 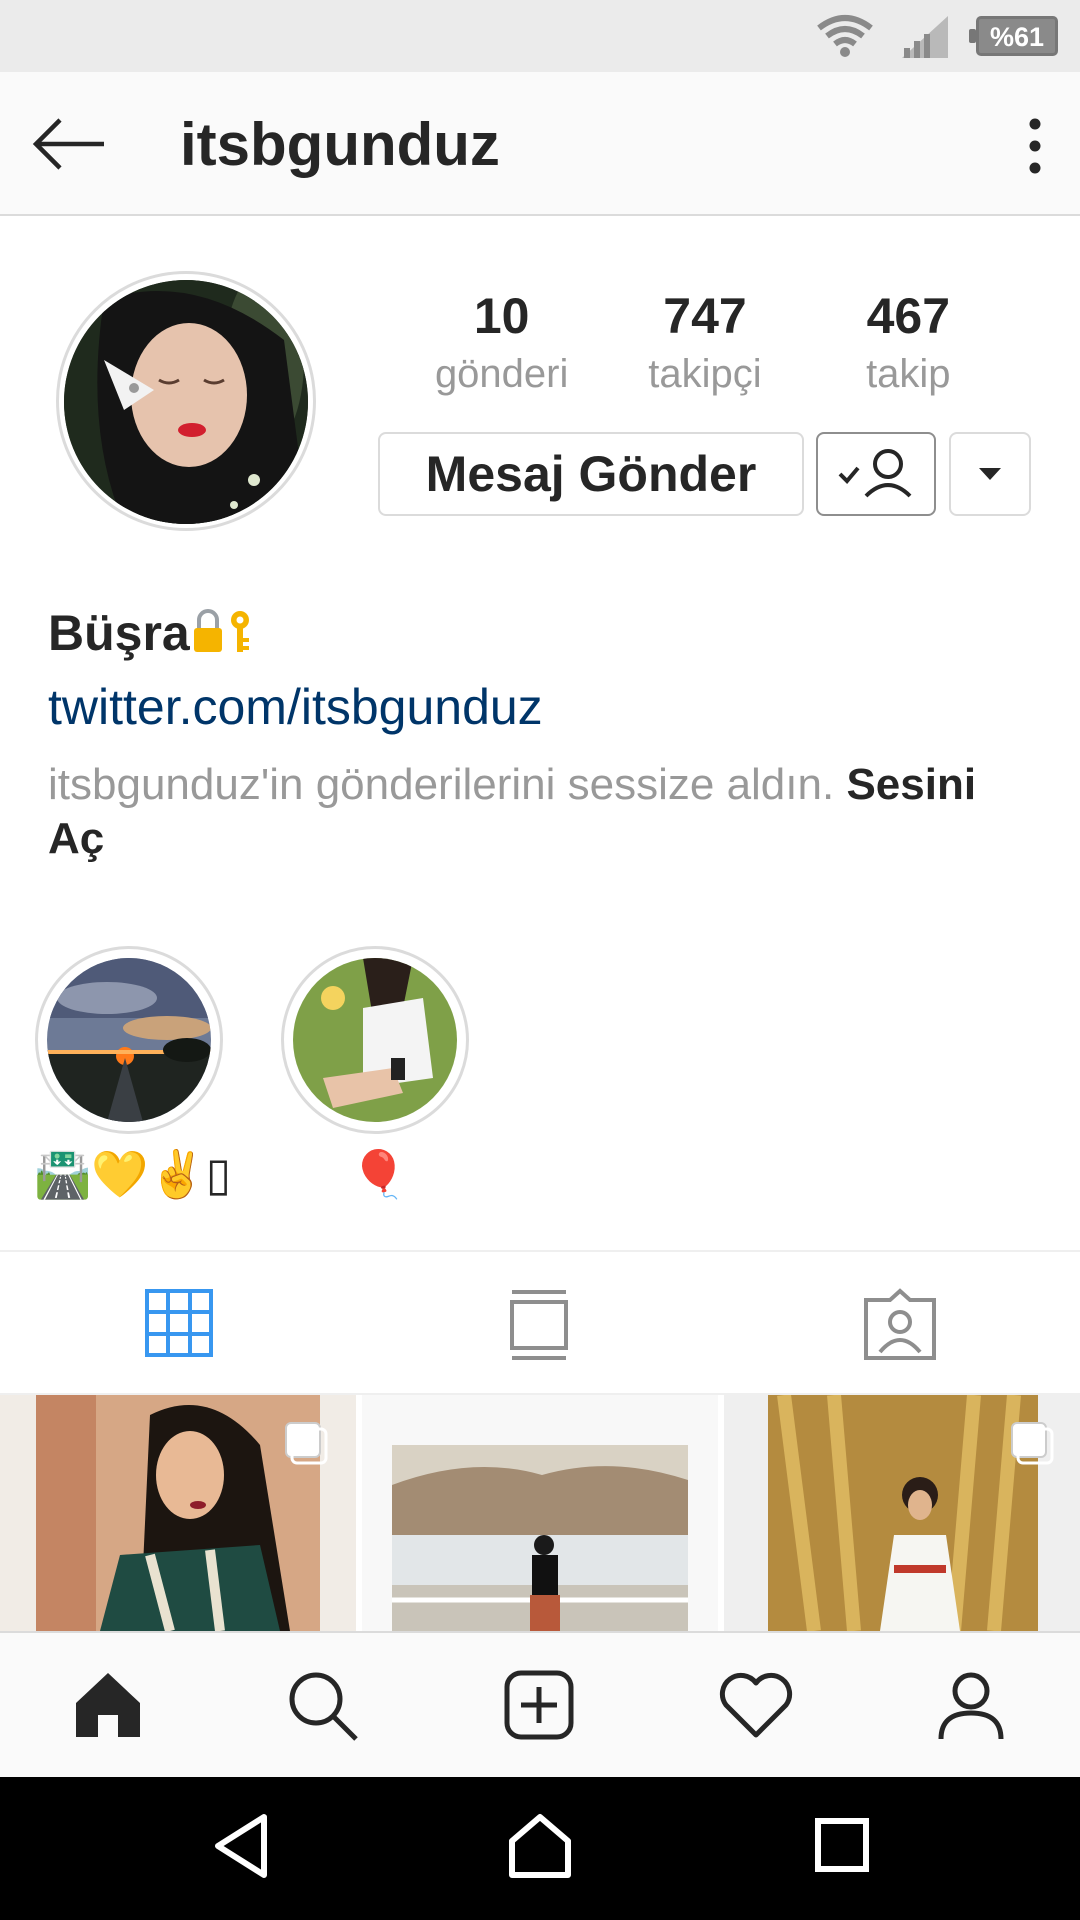 I want to click on profile-website-link: twitter.com/itsbgunduz, so click(x=295, y=707).